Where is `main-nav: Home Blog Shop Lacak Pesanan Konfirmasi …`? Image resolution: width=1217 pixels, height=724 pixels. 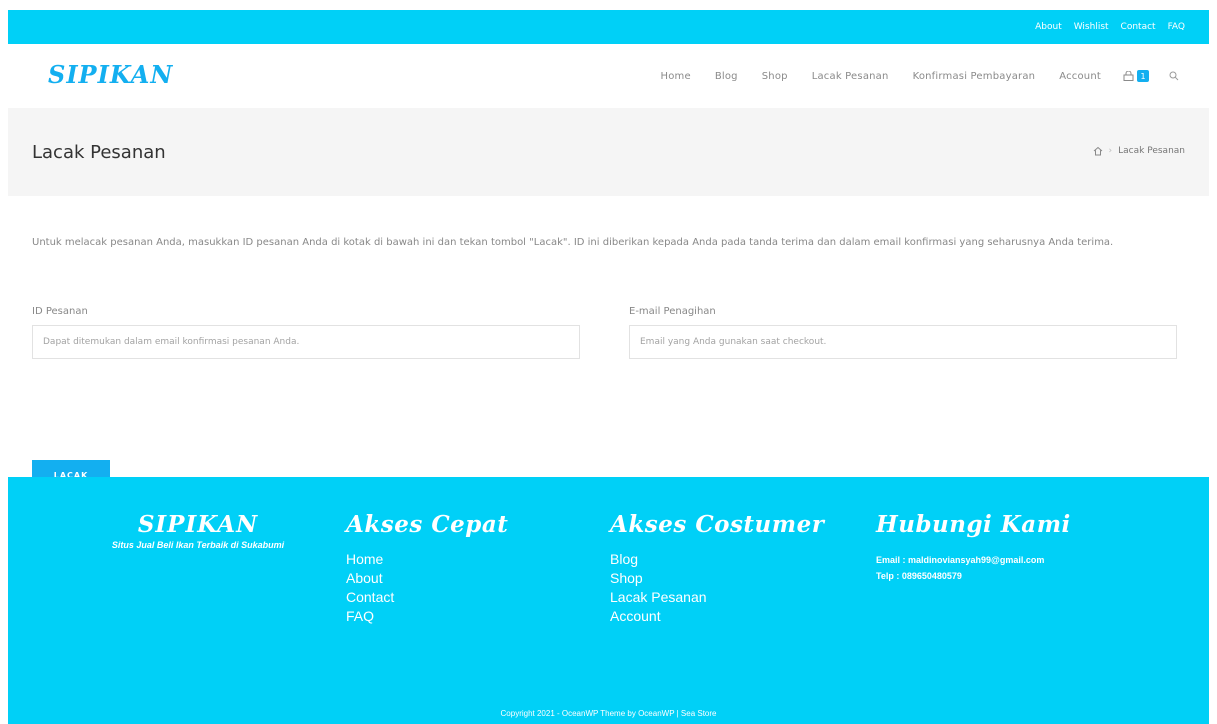
main-nav: Home Blog Shop Lacak Pesanan Konfirmasi … is located at coordinates (907, 76).